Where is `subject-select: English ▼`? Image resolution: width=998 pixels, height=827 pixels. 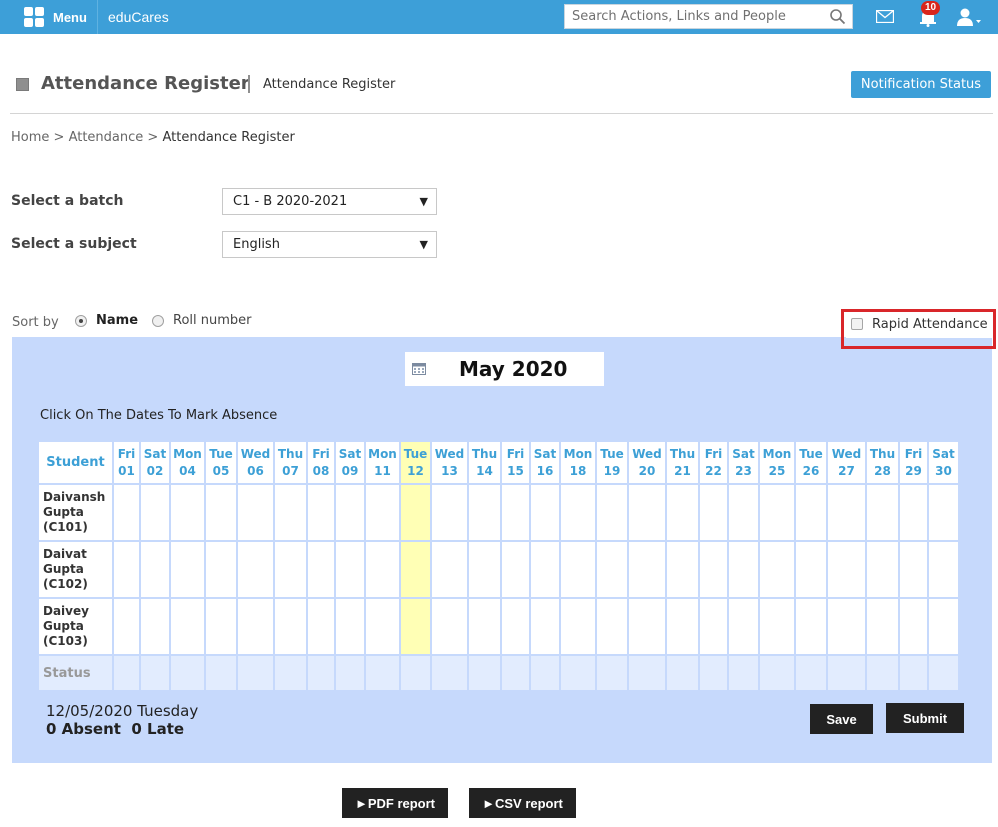
subject-select: English ▼ is located at coordinates (329, 244).